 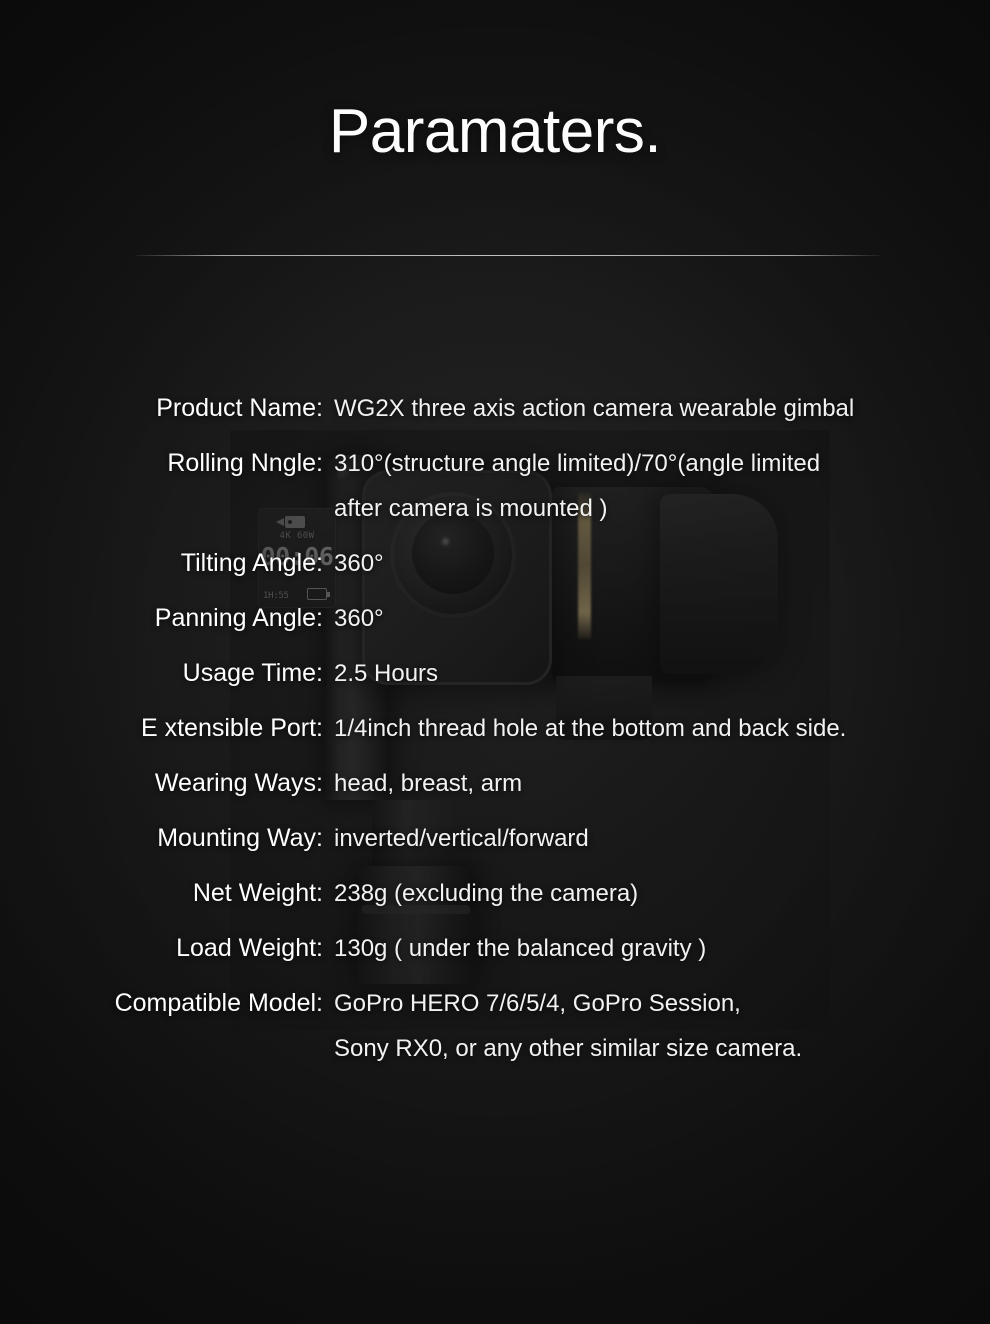 I want to click on spec-label: Panning Angle:, so click(x=238, y=618).